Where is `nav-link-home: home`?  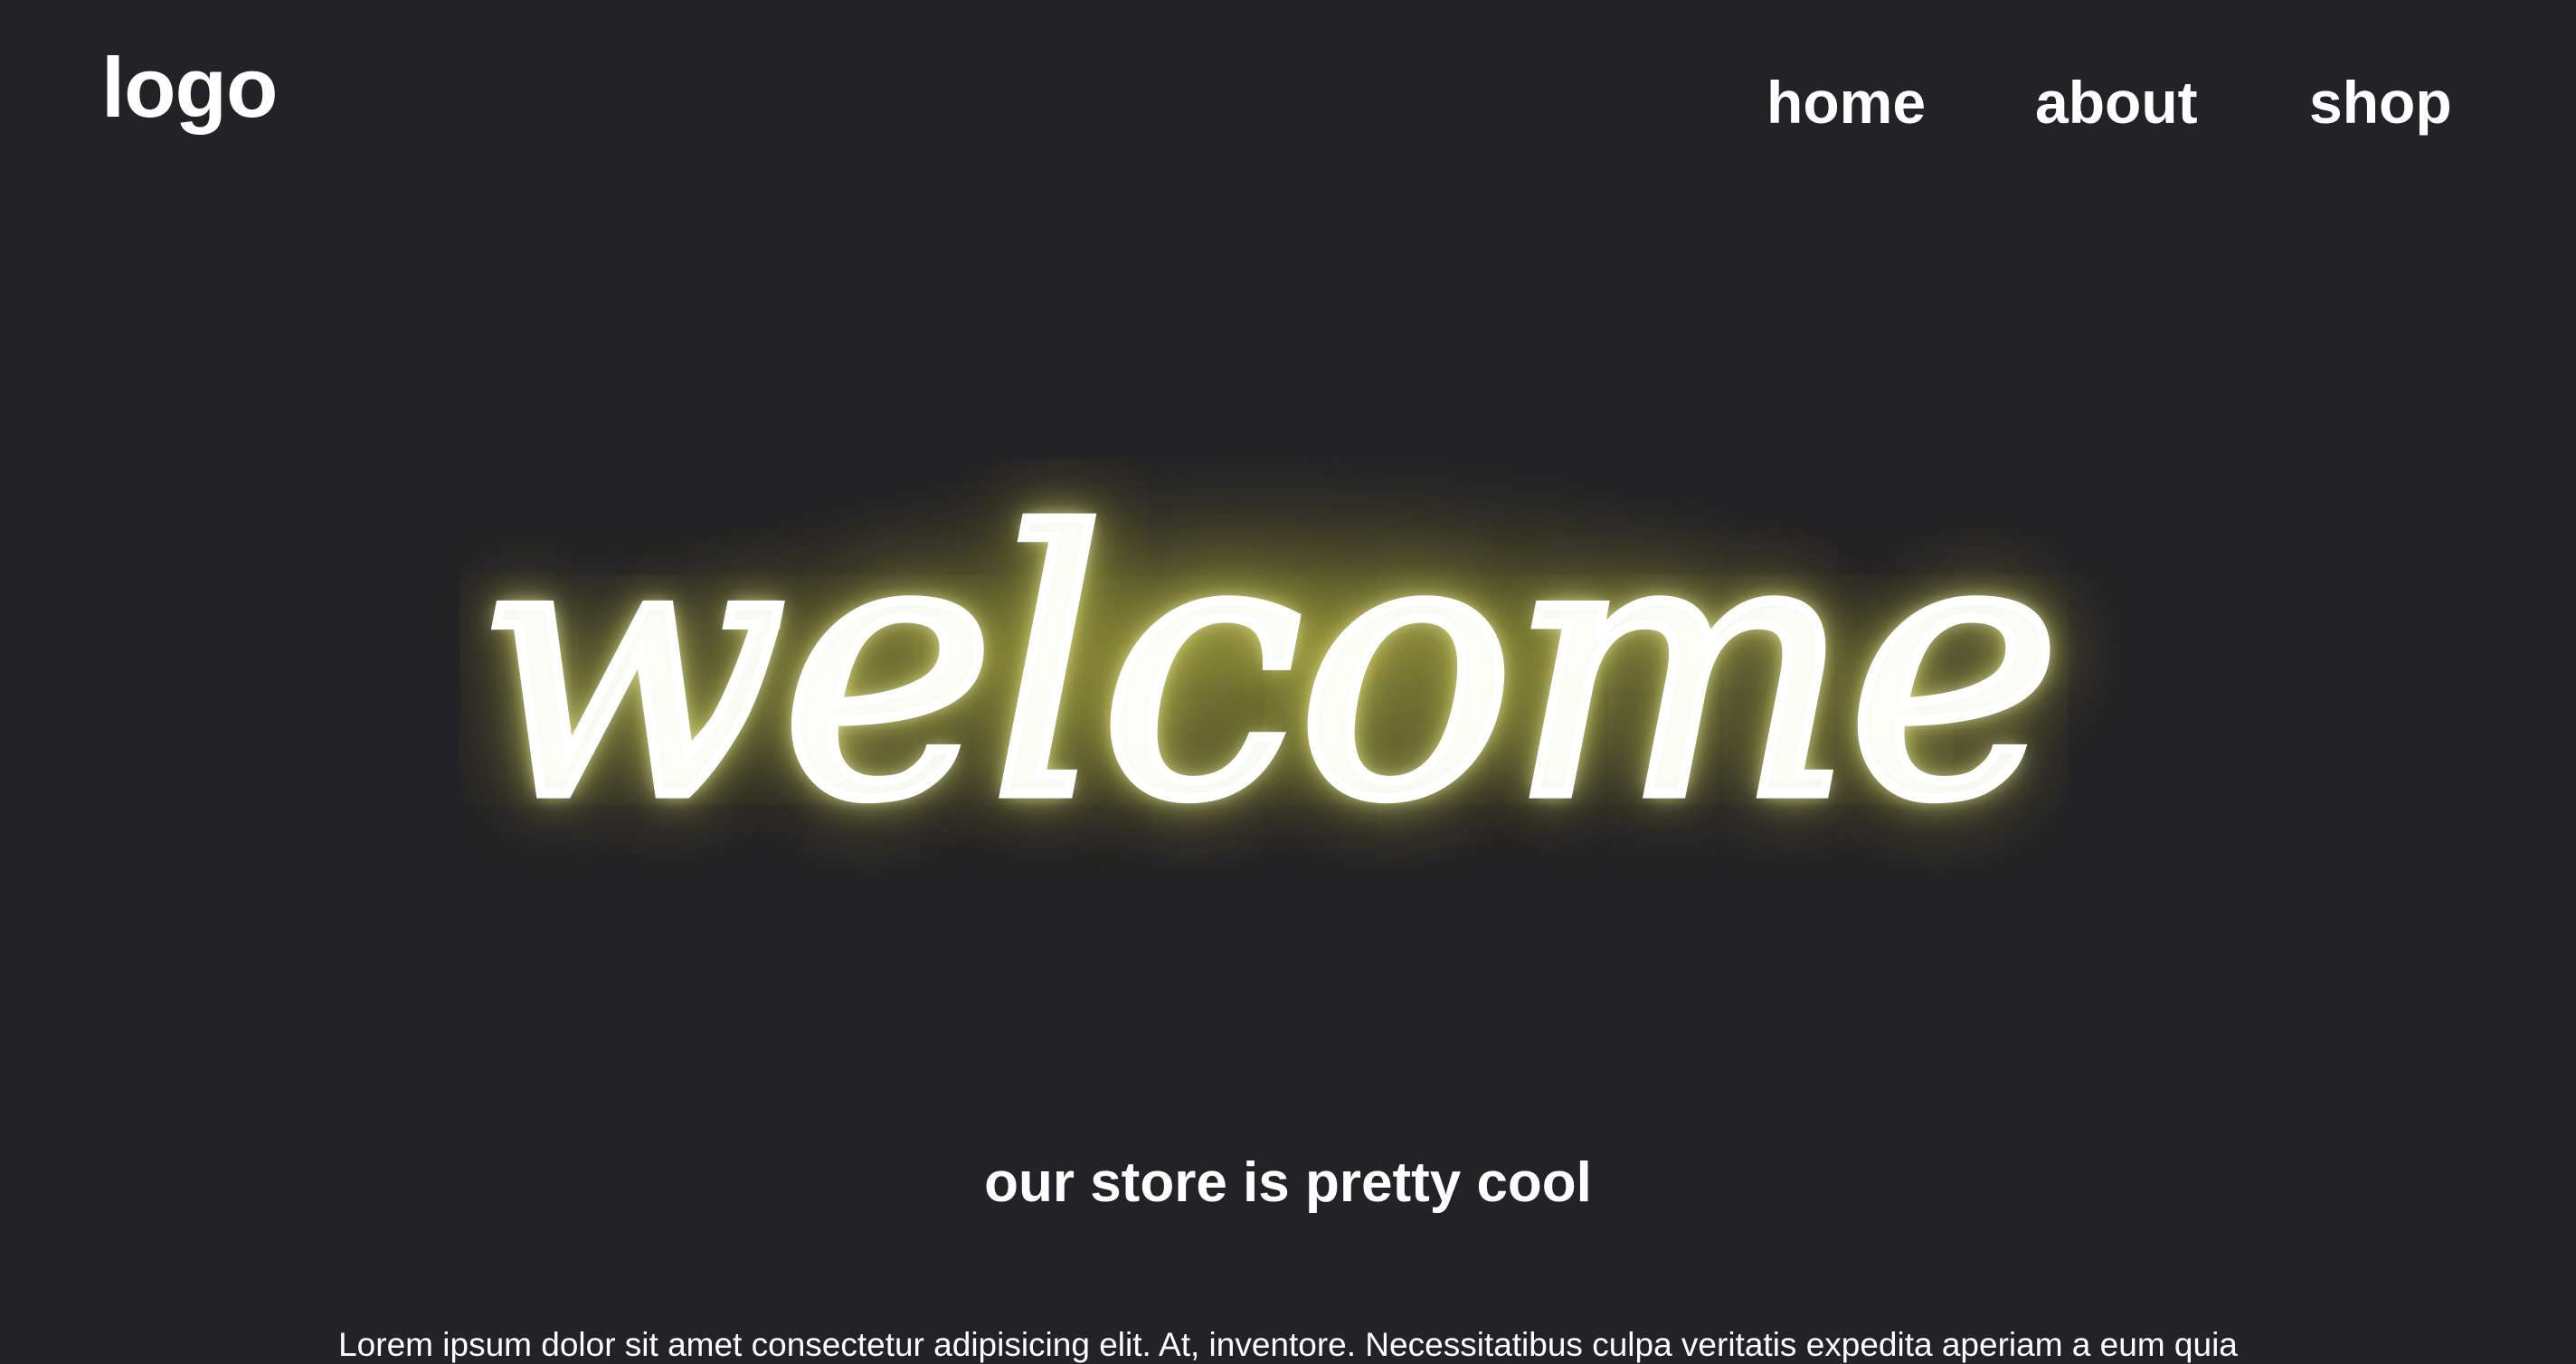
nav-link-home: home is located at coordinates (1846, 102).